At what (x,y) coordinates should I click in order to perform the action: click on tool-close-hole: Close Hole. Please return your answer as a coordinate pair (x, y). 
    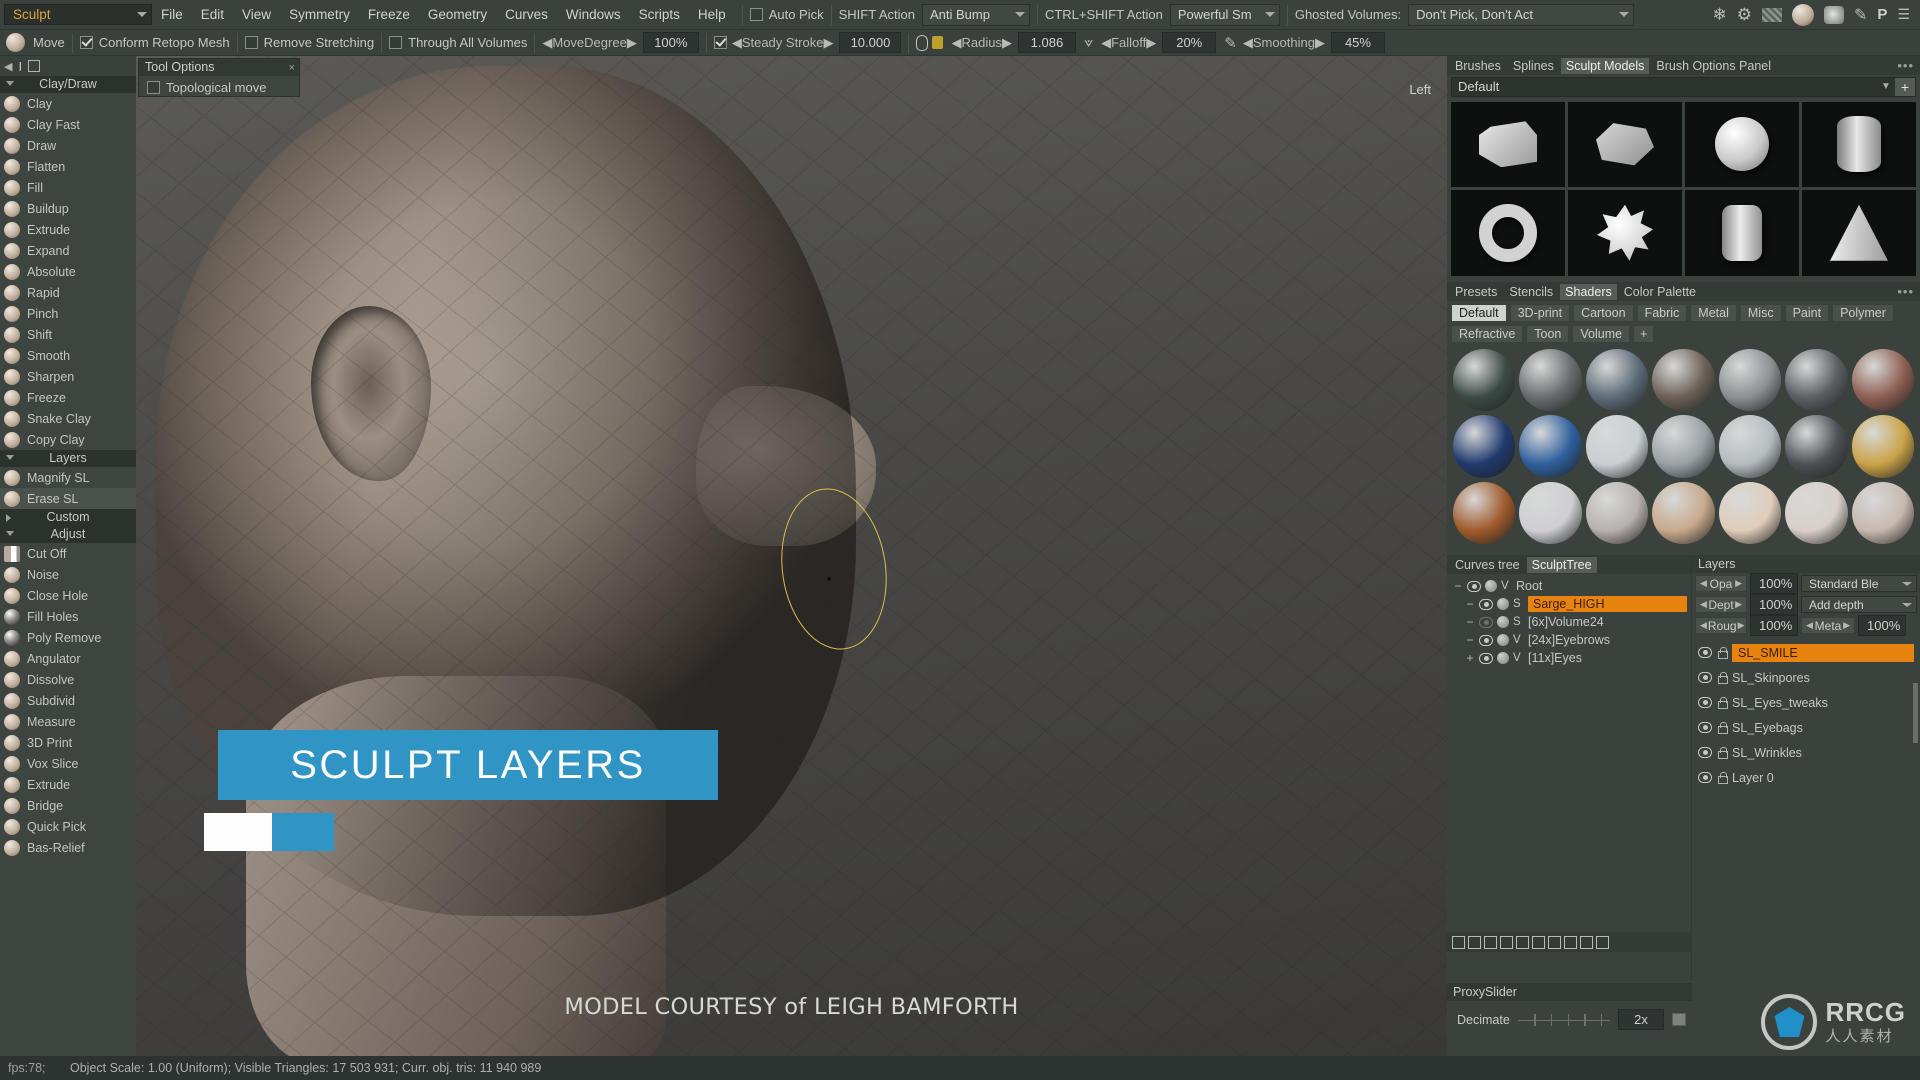
    Looking at the image, I should click on (68, 595).